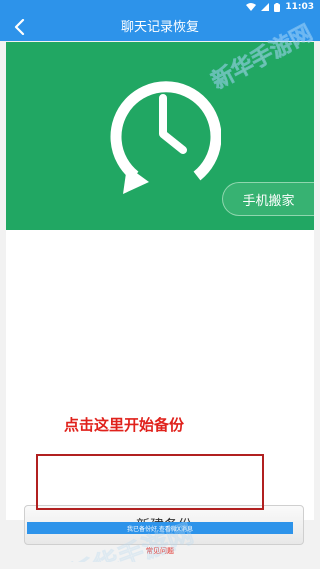  Describe the element at coordinates (124, 425) in the screenshot. I see `hint-text: 点击这里开始备份` at that location.